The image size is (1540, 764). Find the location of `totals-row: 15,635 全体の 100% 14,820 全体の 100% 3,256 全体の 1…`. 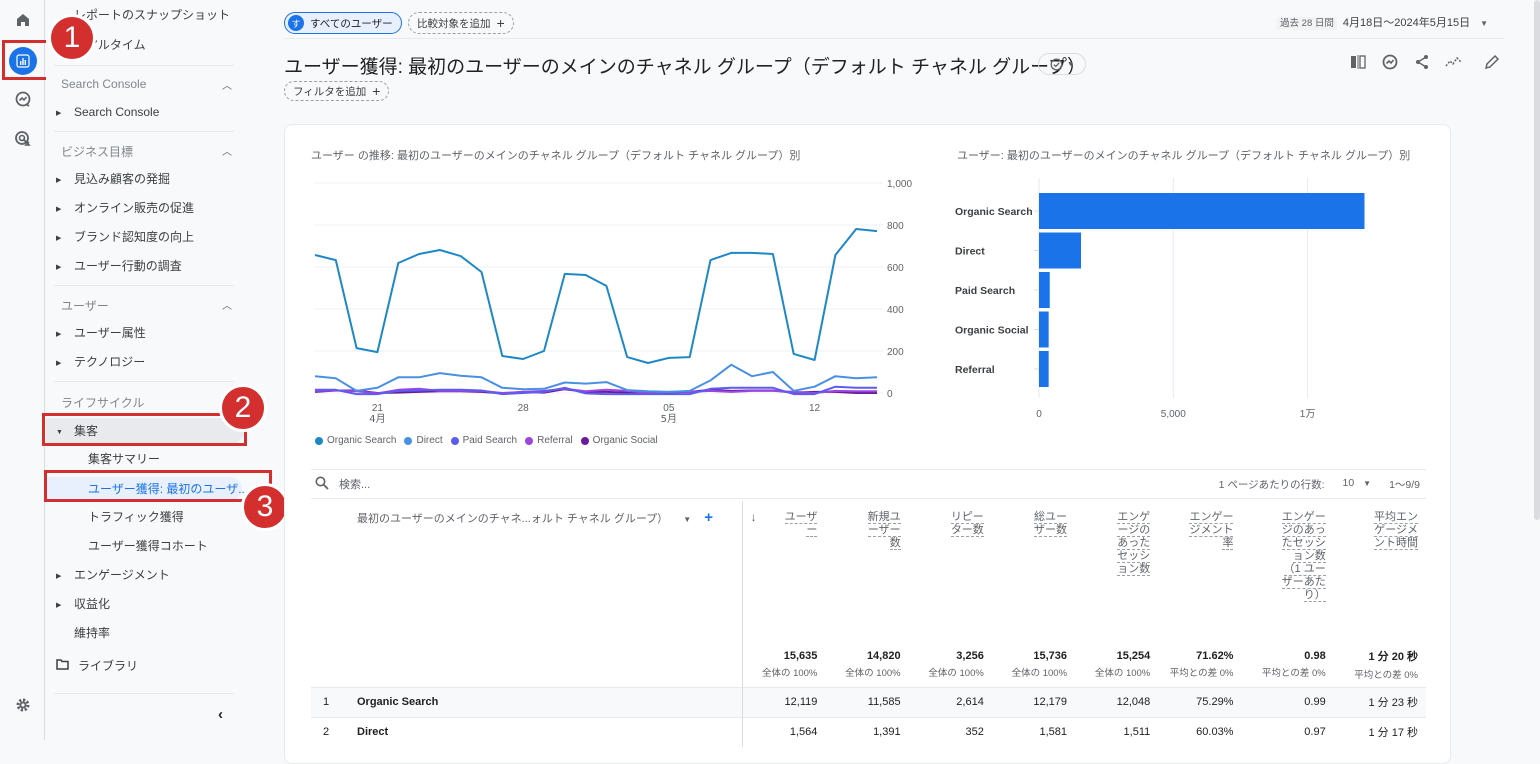

totals-row: 15,635 全体の 100% 14,820 全体の 100% 3,256 全体の 1… is located at coordinates (868, 665).